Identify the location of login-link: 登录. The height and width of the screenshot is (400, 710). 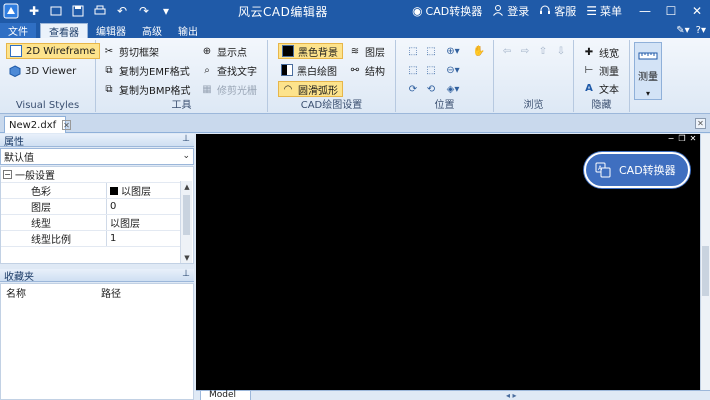
(510, 11).